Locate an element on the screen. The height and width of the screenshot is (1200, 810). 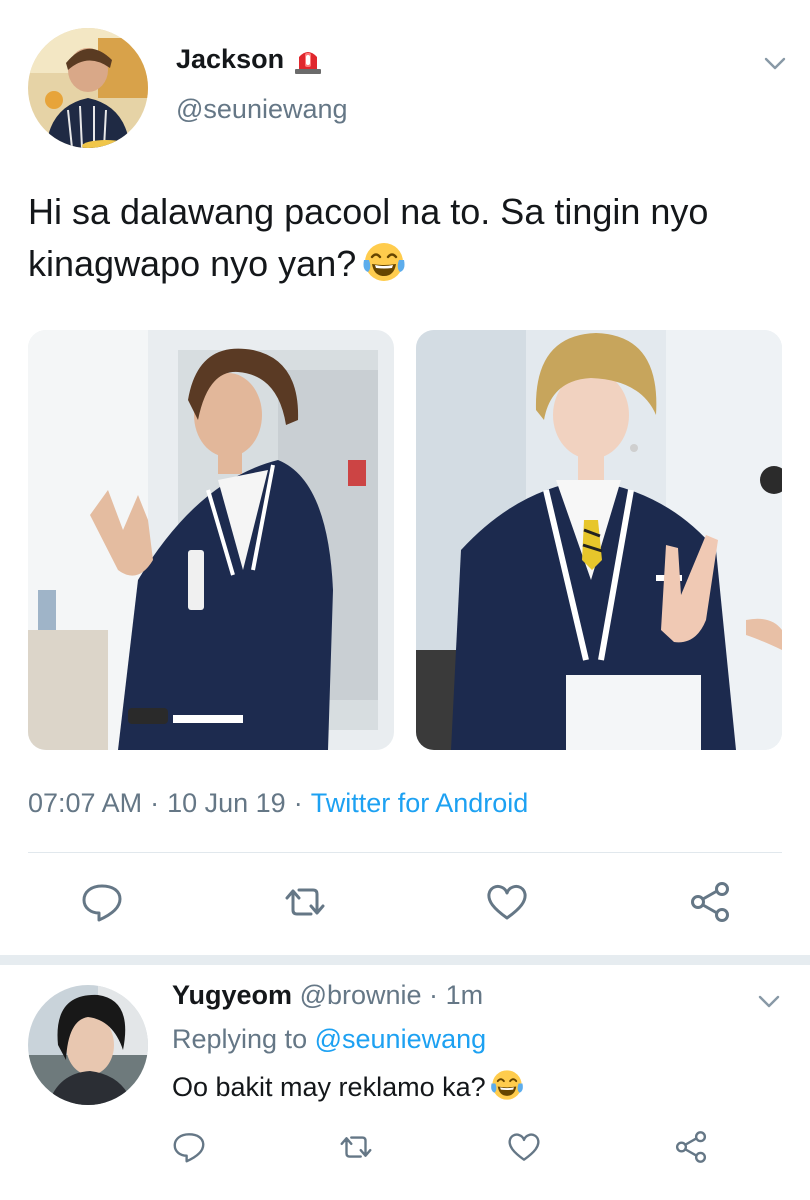
tweet-source-link: Twitter for Android is located at coordinates (420, 803).